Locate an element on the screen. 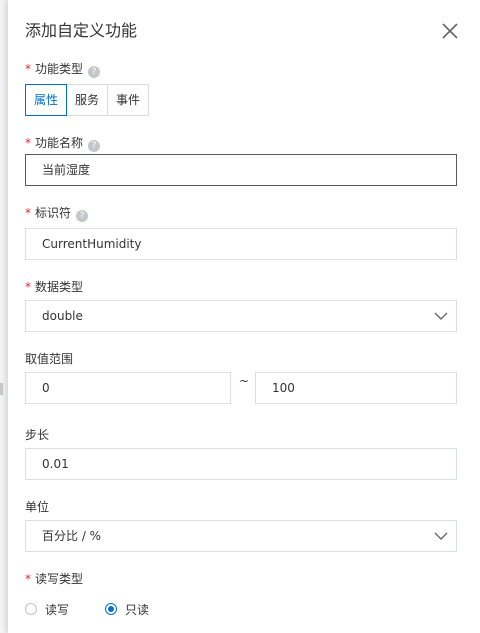 The image size is (480, 633). access-read-only-radio: 只读 is located at coordinates (127, 609).